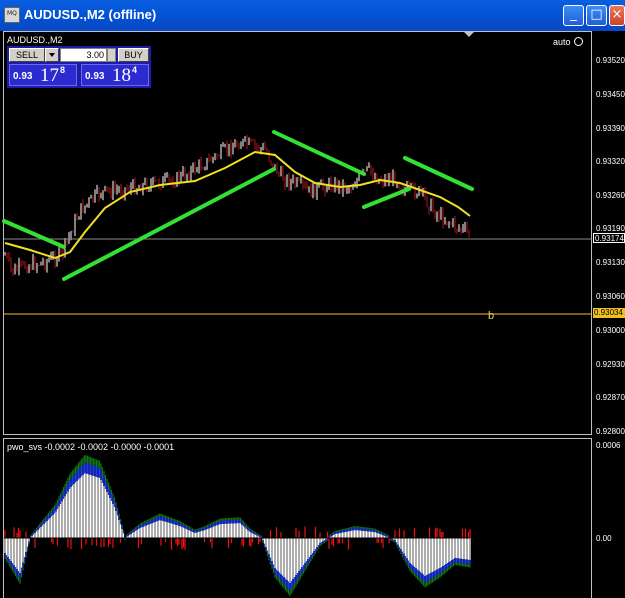  What do you see at coordinates (609, 238) in the screenshot?
I see `current-price-marker: 0.93174` at bounding box center [609, 238].